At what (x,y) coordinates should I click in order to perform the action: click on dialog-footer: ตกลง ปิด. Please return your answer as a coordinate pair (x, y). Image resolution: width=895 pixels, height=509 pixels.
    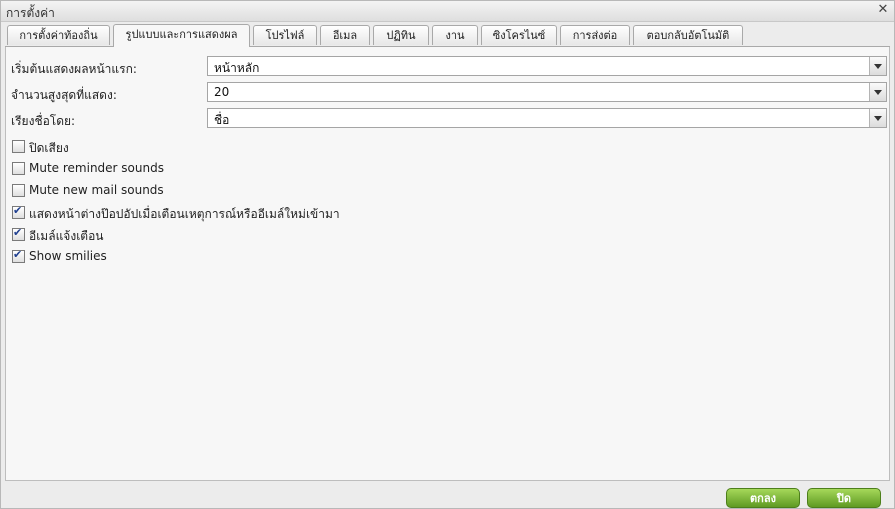
    Looking at the image, I should click on (447, 494).